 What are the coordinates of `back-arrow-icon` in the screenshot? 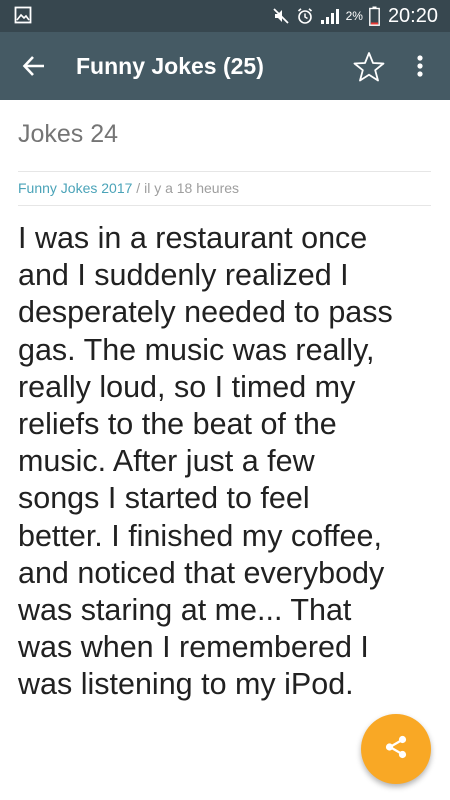 It's located at (34, 66).